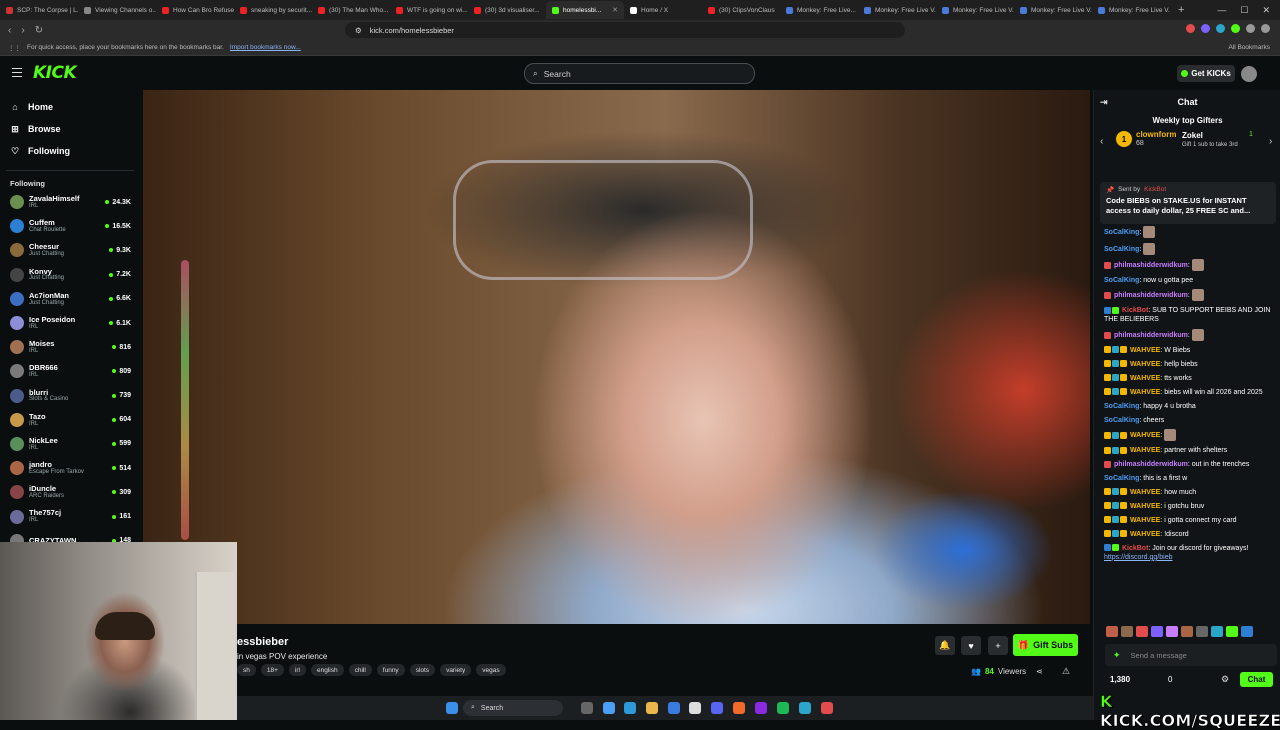 Image resolution: width=1280 pixels, height=730 pixels. What do you see at coordinates (1266, 10) in the screenshot?
I see `close-window-icon: ✕` at bounding box center [1266, 10].